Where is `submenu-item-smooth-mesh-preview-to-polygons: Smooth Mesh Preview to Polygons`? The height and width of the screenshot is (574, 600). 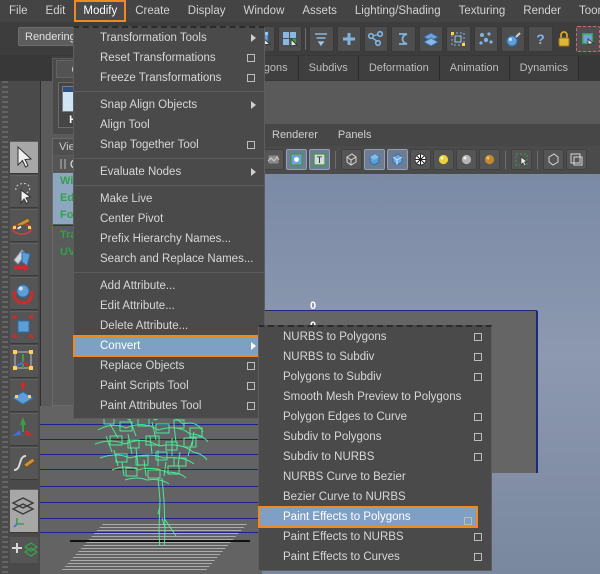
submenu-item-smooth-mesh-preview-to-polygons: Smooth Mesh Preview to Polygons is located at coordinates (375, 397).